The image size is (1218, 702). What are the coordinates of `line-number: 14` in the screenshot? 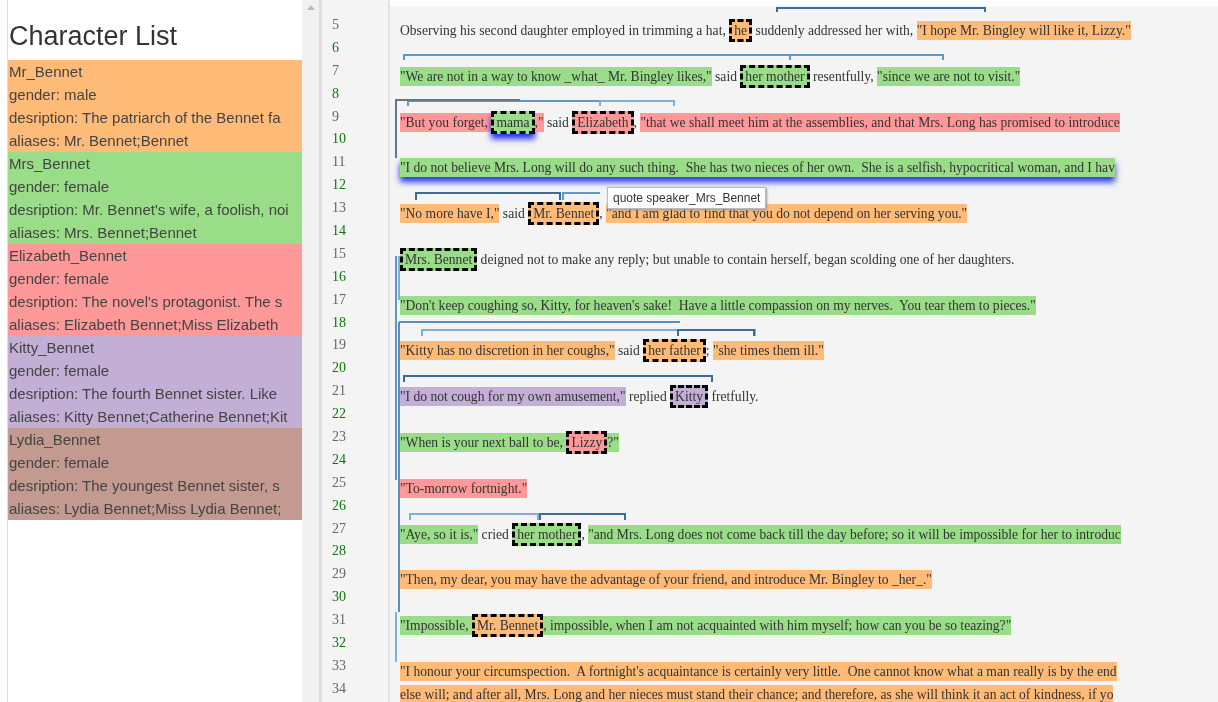 It's located at (339, 230).